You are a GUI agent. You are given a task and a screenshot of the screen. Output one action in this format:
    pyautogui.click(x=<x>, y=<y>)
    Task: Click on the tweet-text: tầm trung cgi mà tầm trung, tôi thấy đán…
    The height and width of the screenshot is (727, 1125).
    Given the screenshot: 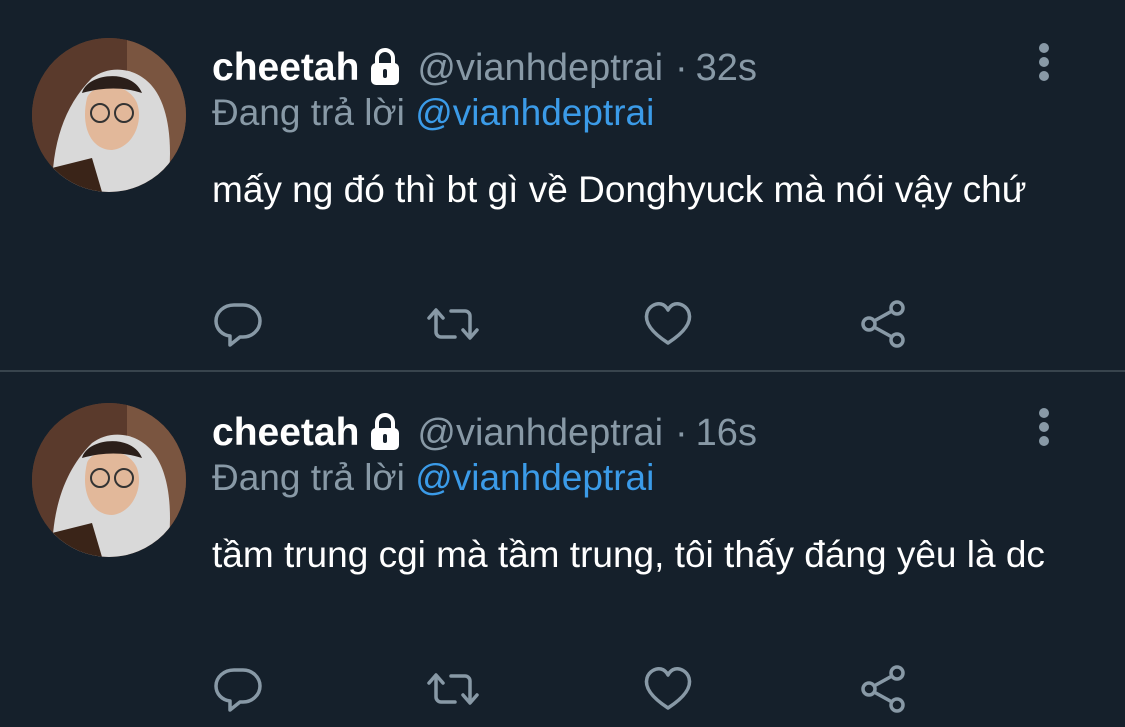 What is the action you would take?
    pyautogui.click(x=628, y=554)
    